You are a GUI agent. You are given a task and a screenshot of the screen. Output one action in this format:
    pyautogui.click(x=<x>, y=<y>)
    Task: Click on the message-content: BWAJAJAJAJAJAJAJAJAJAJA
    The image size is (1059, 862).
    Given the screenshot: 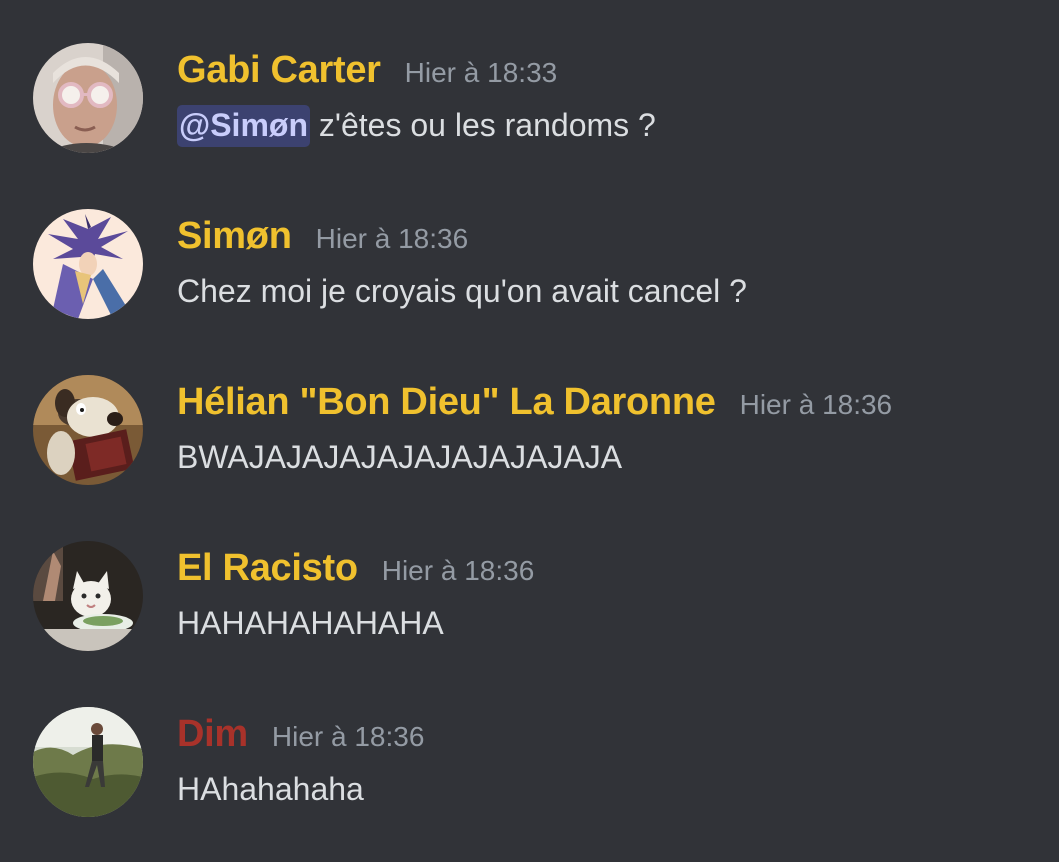 What is the action you would take?
    pyautogui.click(x=399, y=457)
    